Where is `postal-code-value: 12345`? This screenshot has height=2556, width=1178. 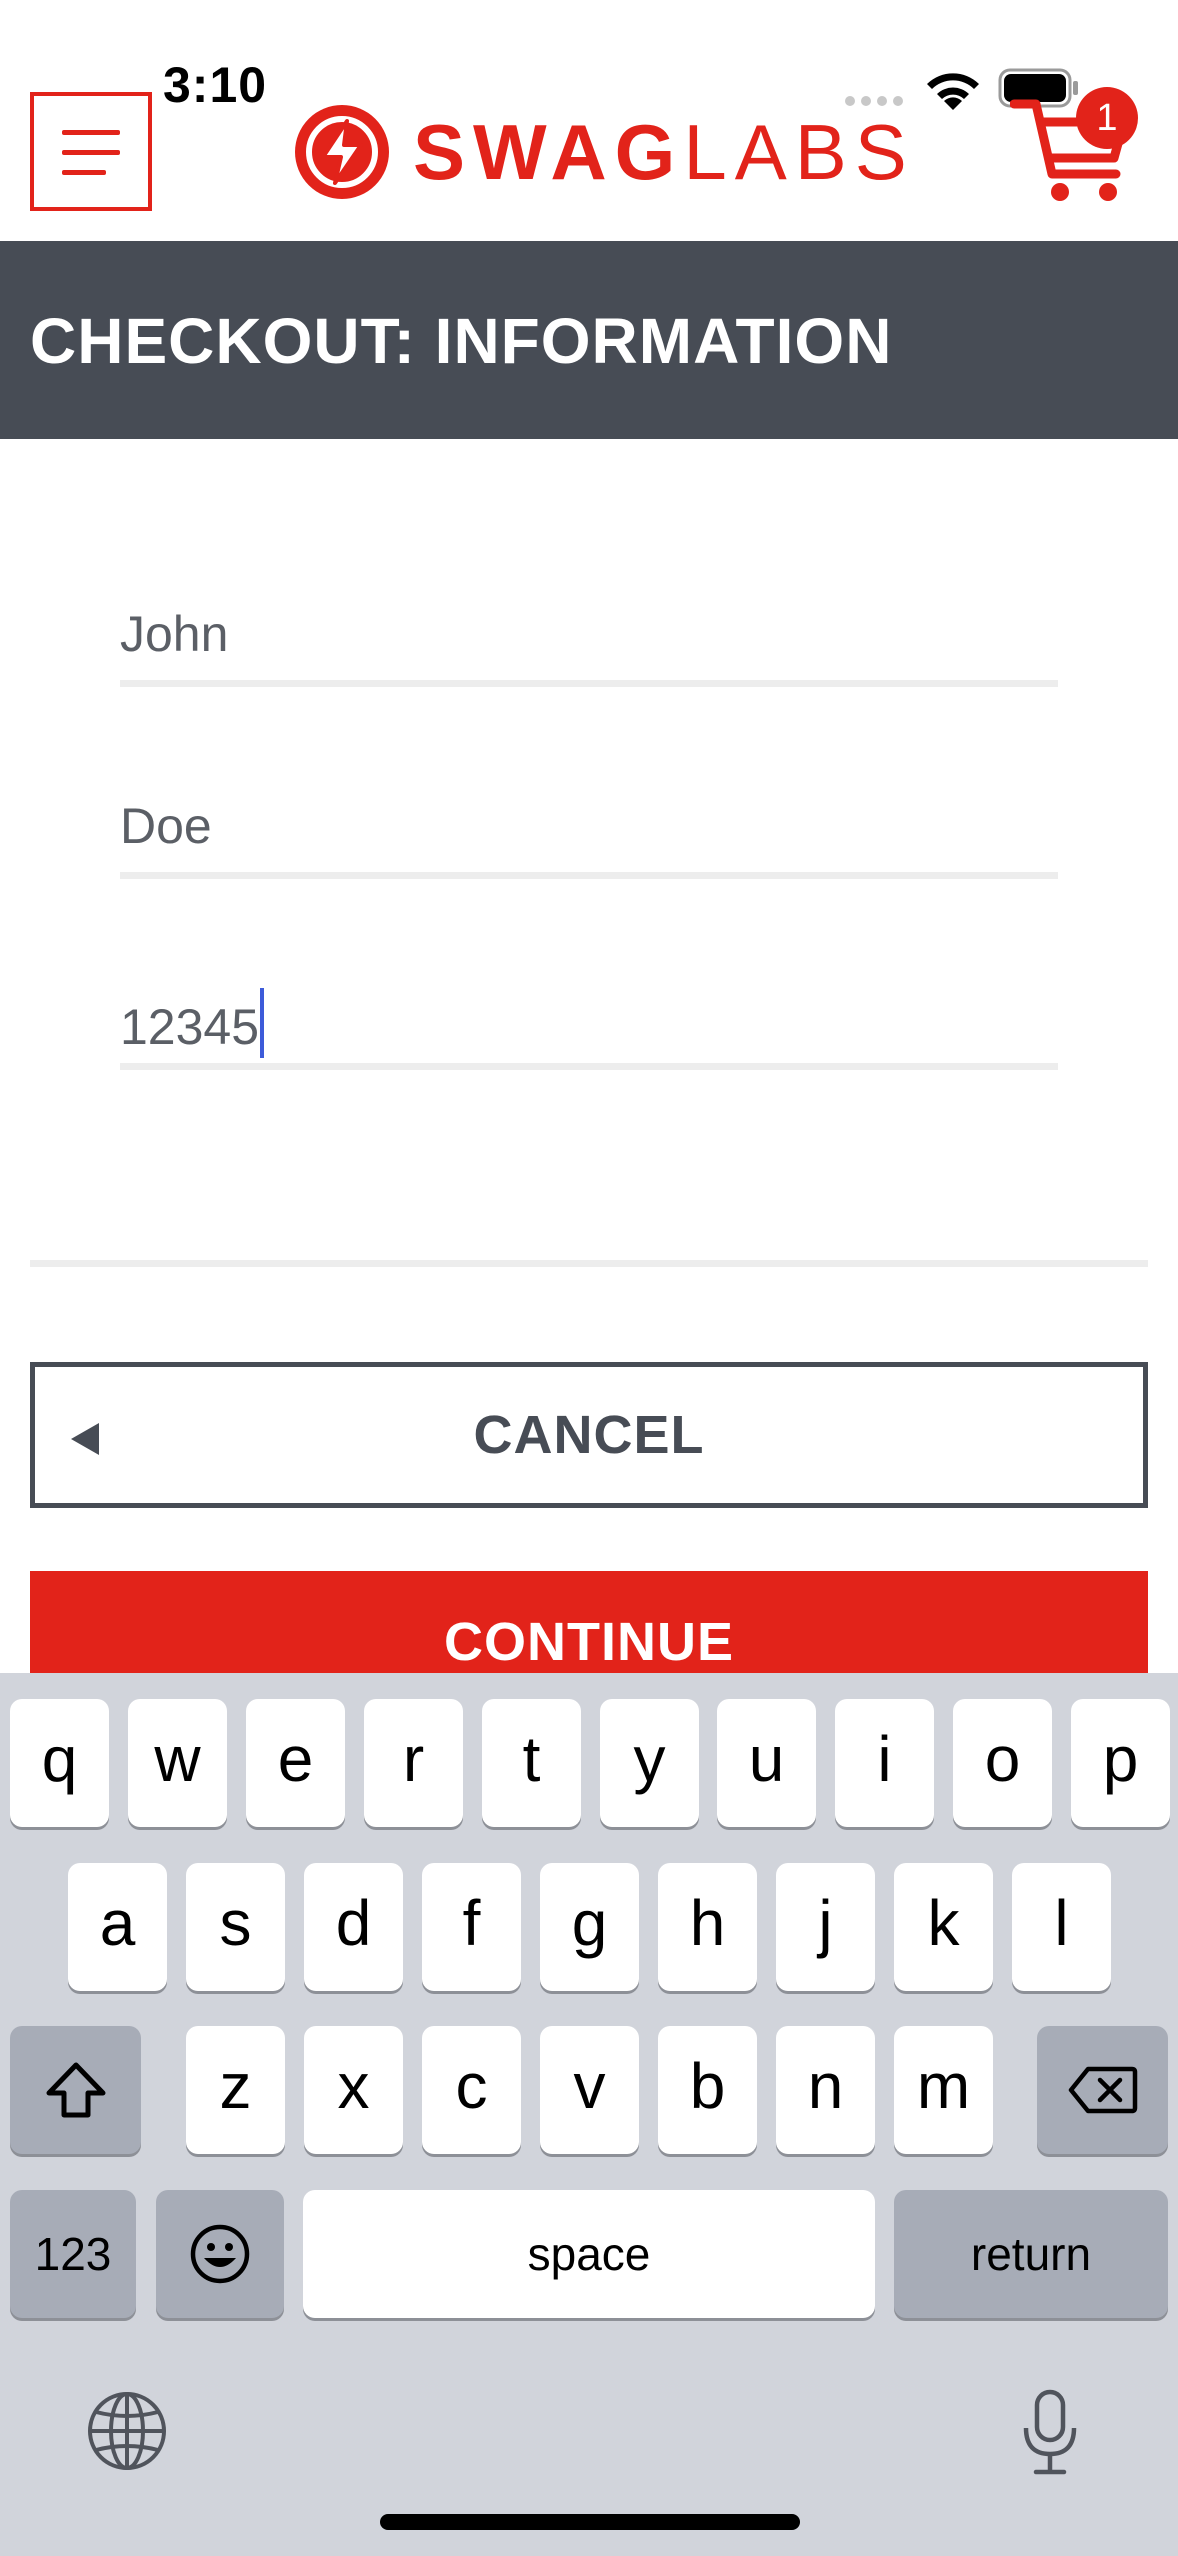
postal-code-value: 12345 is located at coordinates (192, 1023).